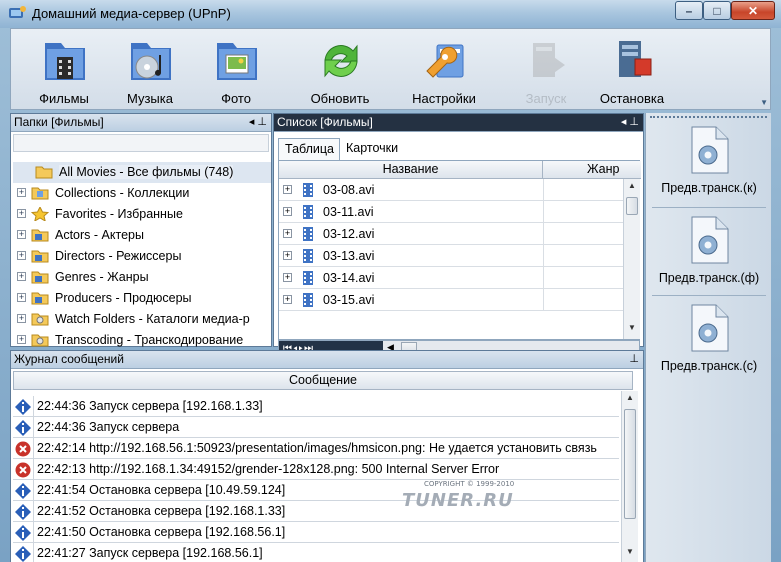  Describe the element at coordinates (631, 259) in the screenshot. I see `list-scrollbar: ▲ ▼` at that location.